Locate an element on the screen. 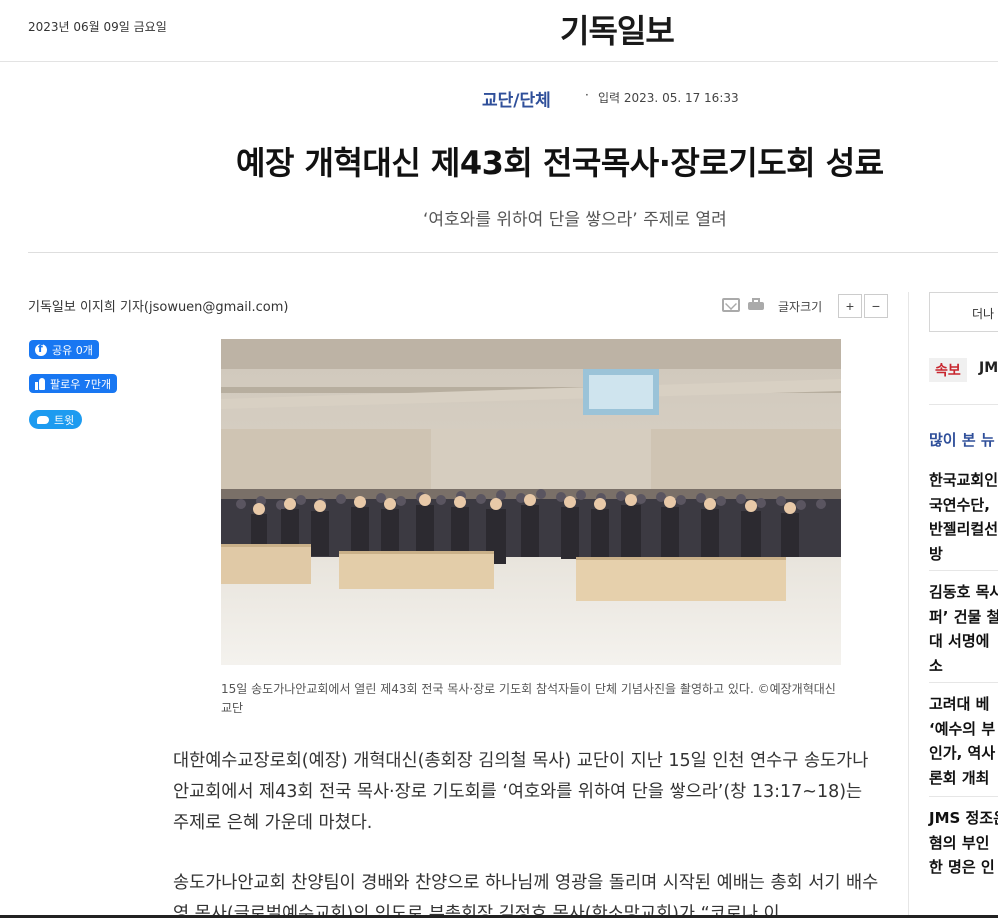 This screenshot has width=998, height=918. popular-news-item-3: 고려대 베 ‘예수의 부 인가, 역사 론회 개최 is located at coordinates (963, 741).